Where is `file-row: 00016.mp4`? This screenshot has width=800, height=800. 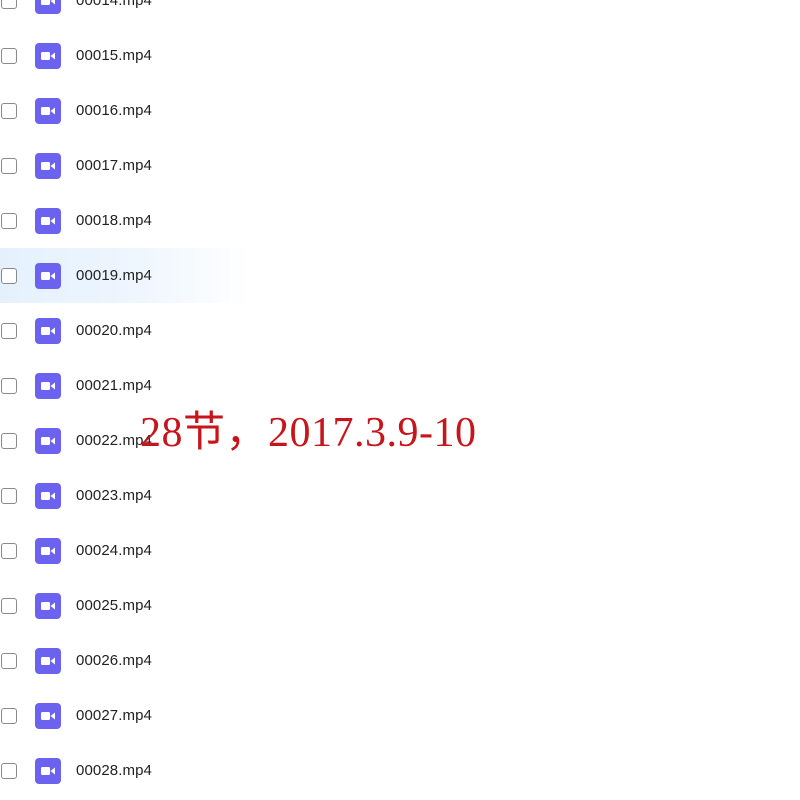 file-row: 00016.mp4 is located at coordinates (400, 110).